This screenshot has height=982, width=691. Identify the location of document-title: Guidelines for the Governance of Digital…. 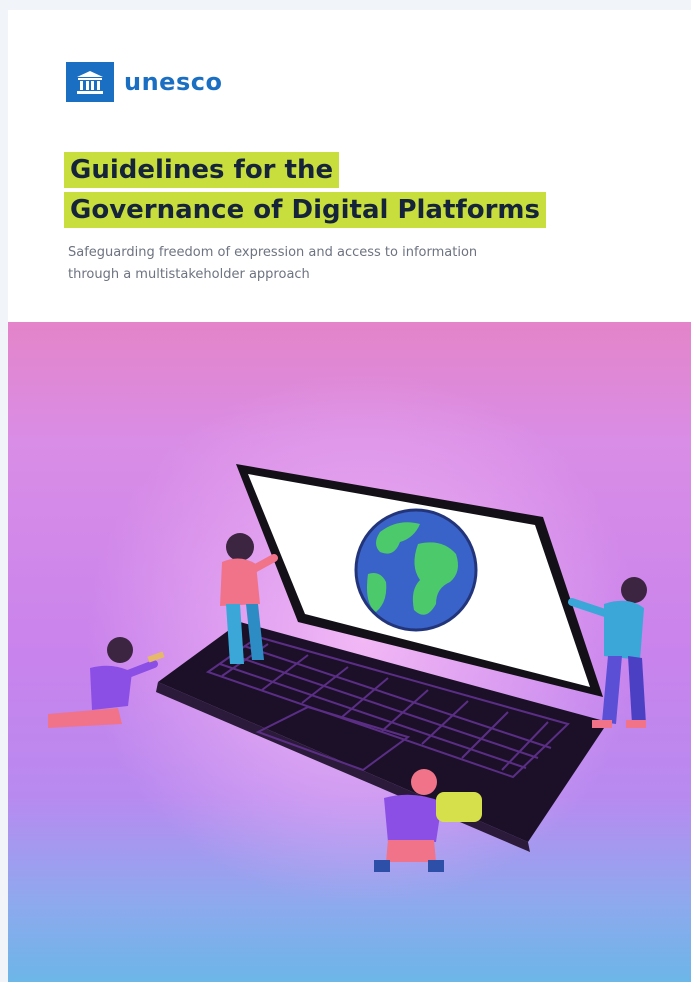
(344, 192).